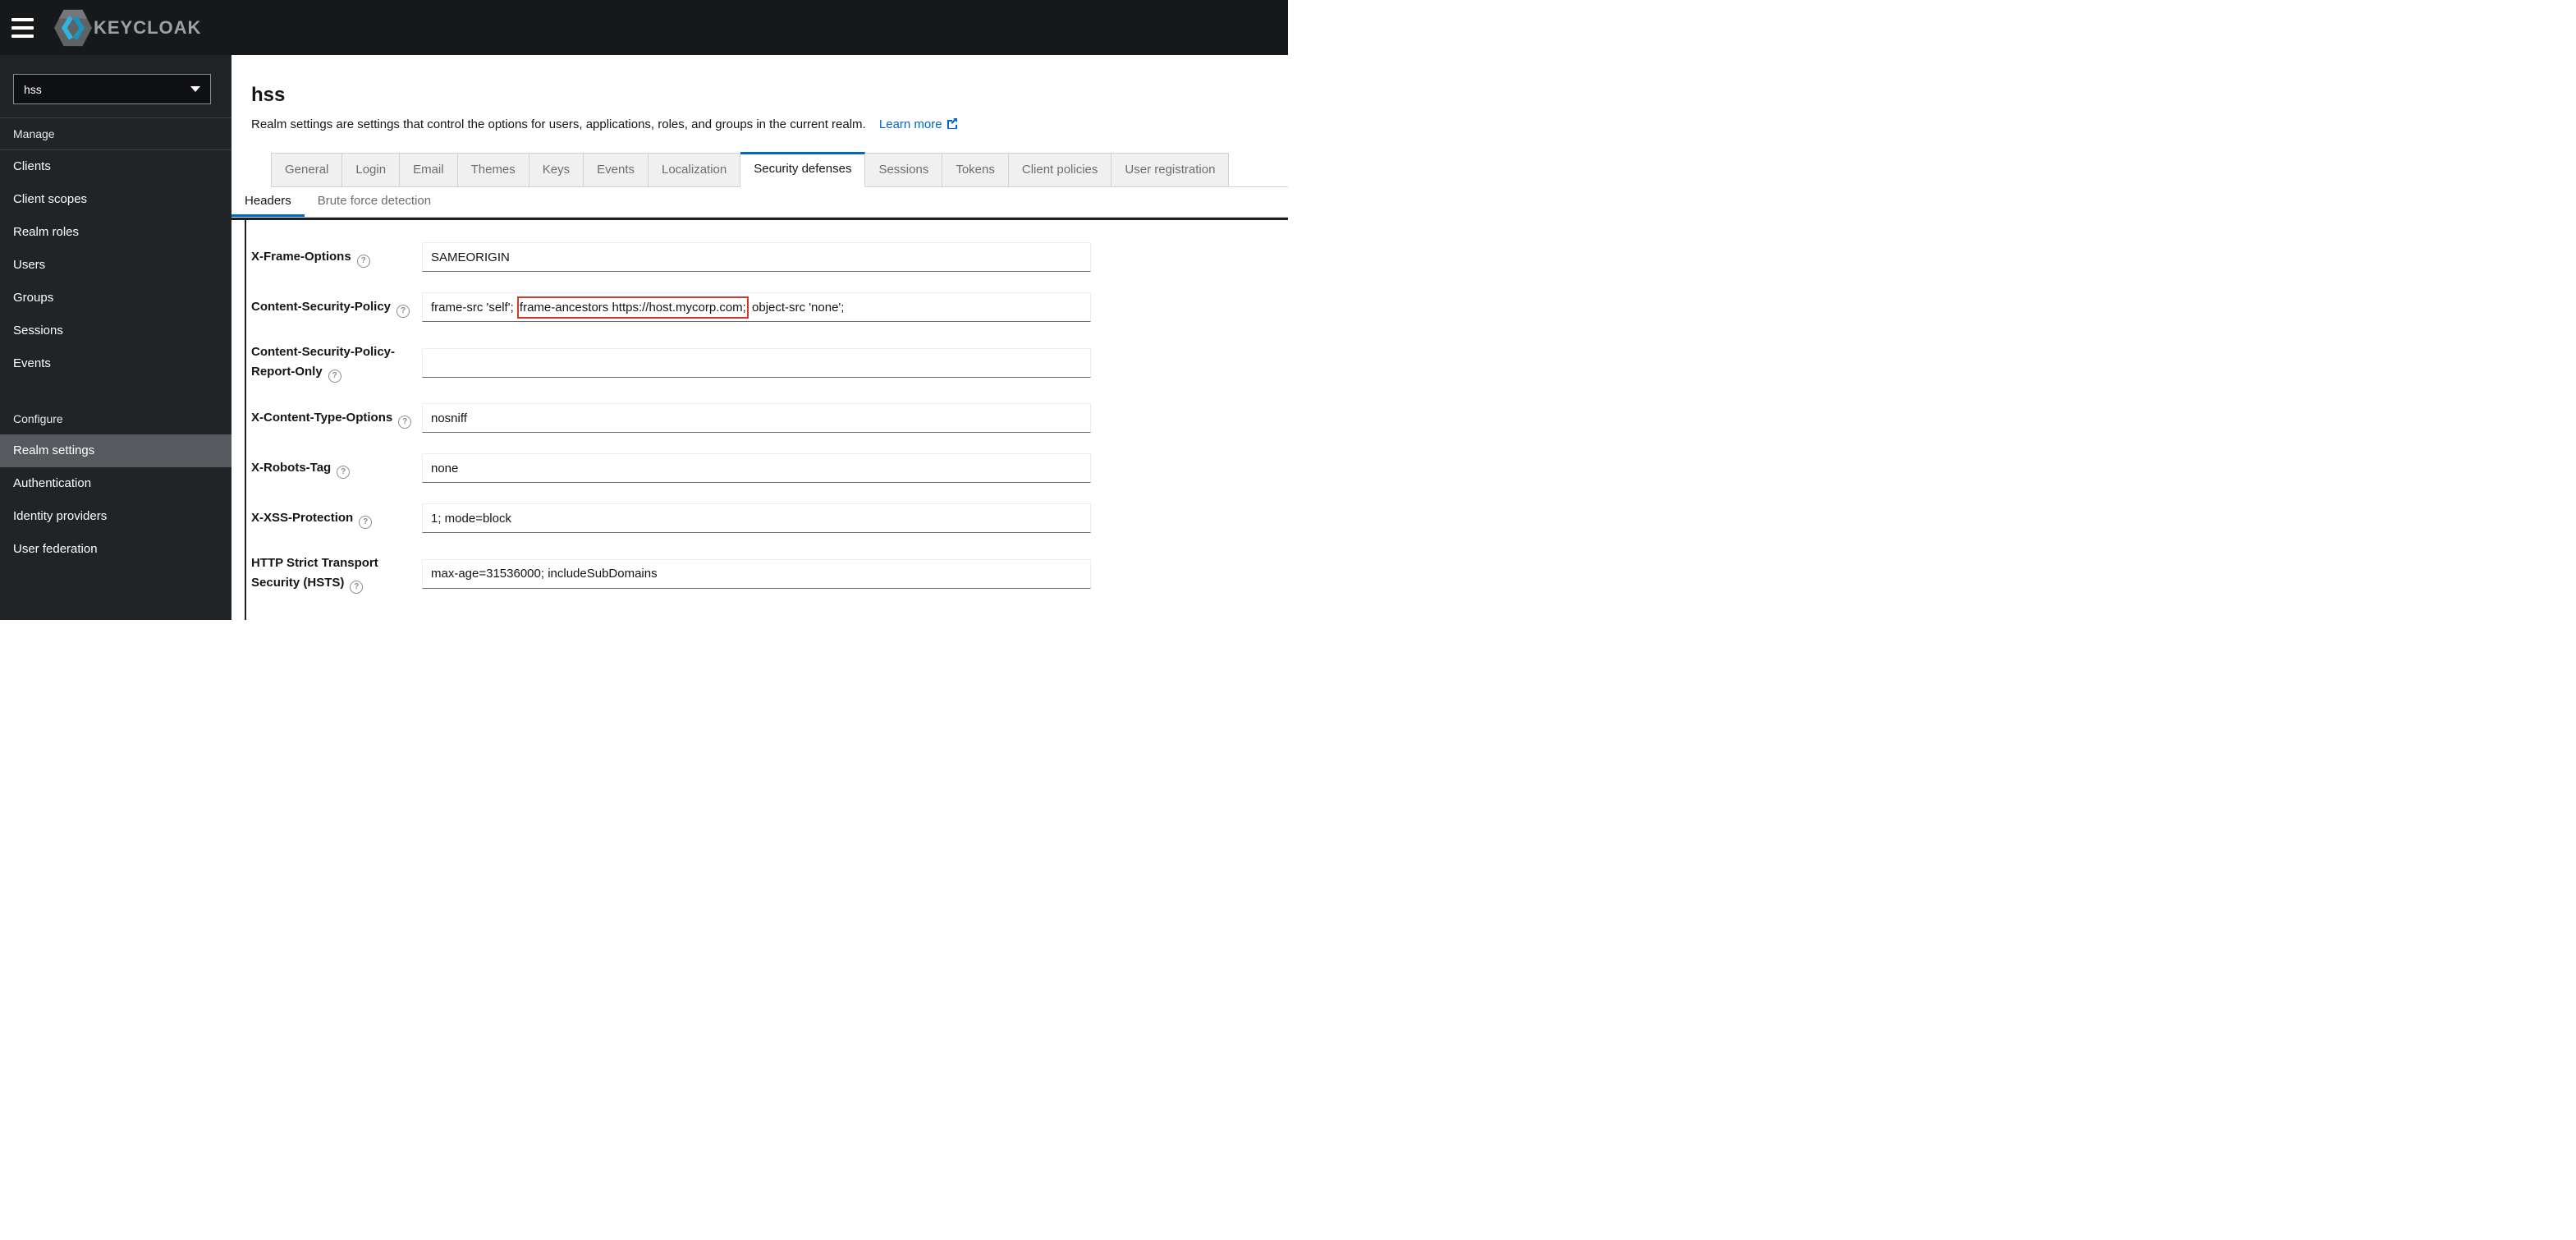  What do you see at coordinates (493, 170) in the screenshot?
I see `tab-themes: Themes` at bounding box center [493, 170].